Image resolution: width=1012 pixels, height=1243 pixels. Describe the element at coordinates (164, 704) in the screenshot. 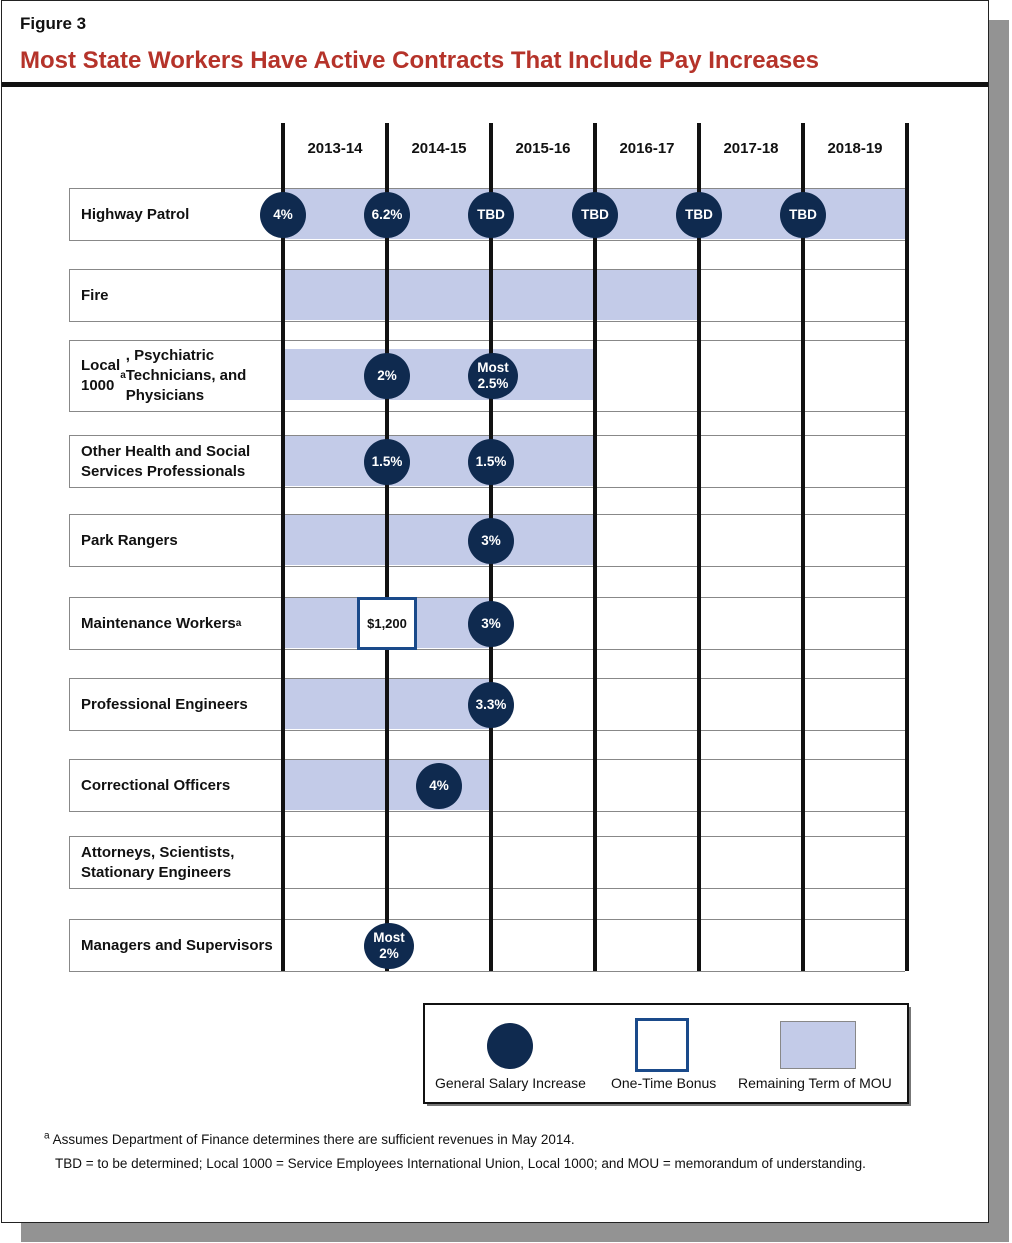

I see `row-label-text: Professional Engineers` at that location.